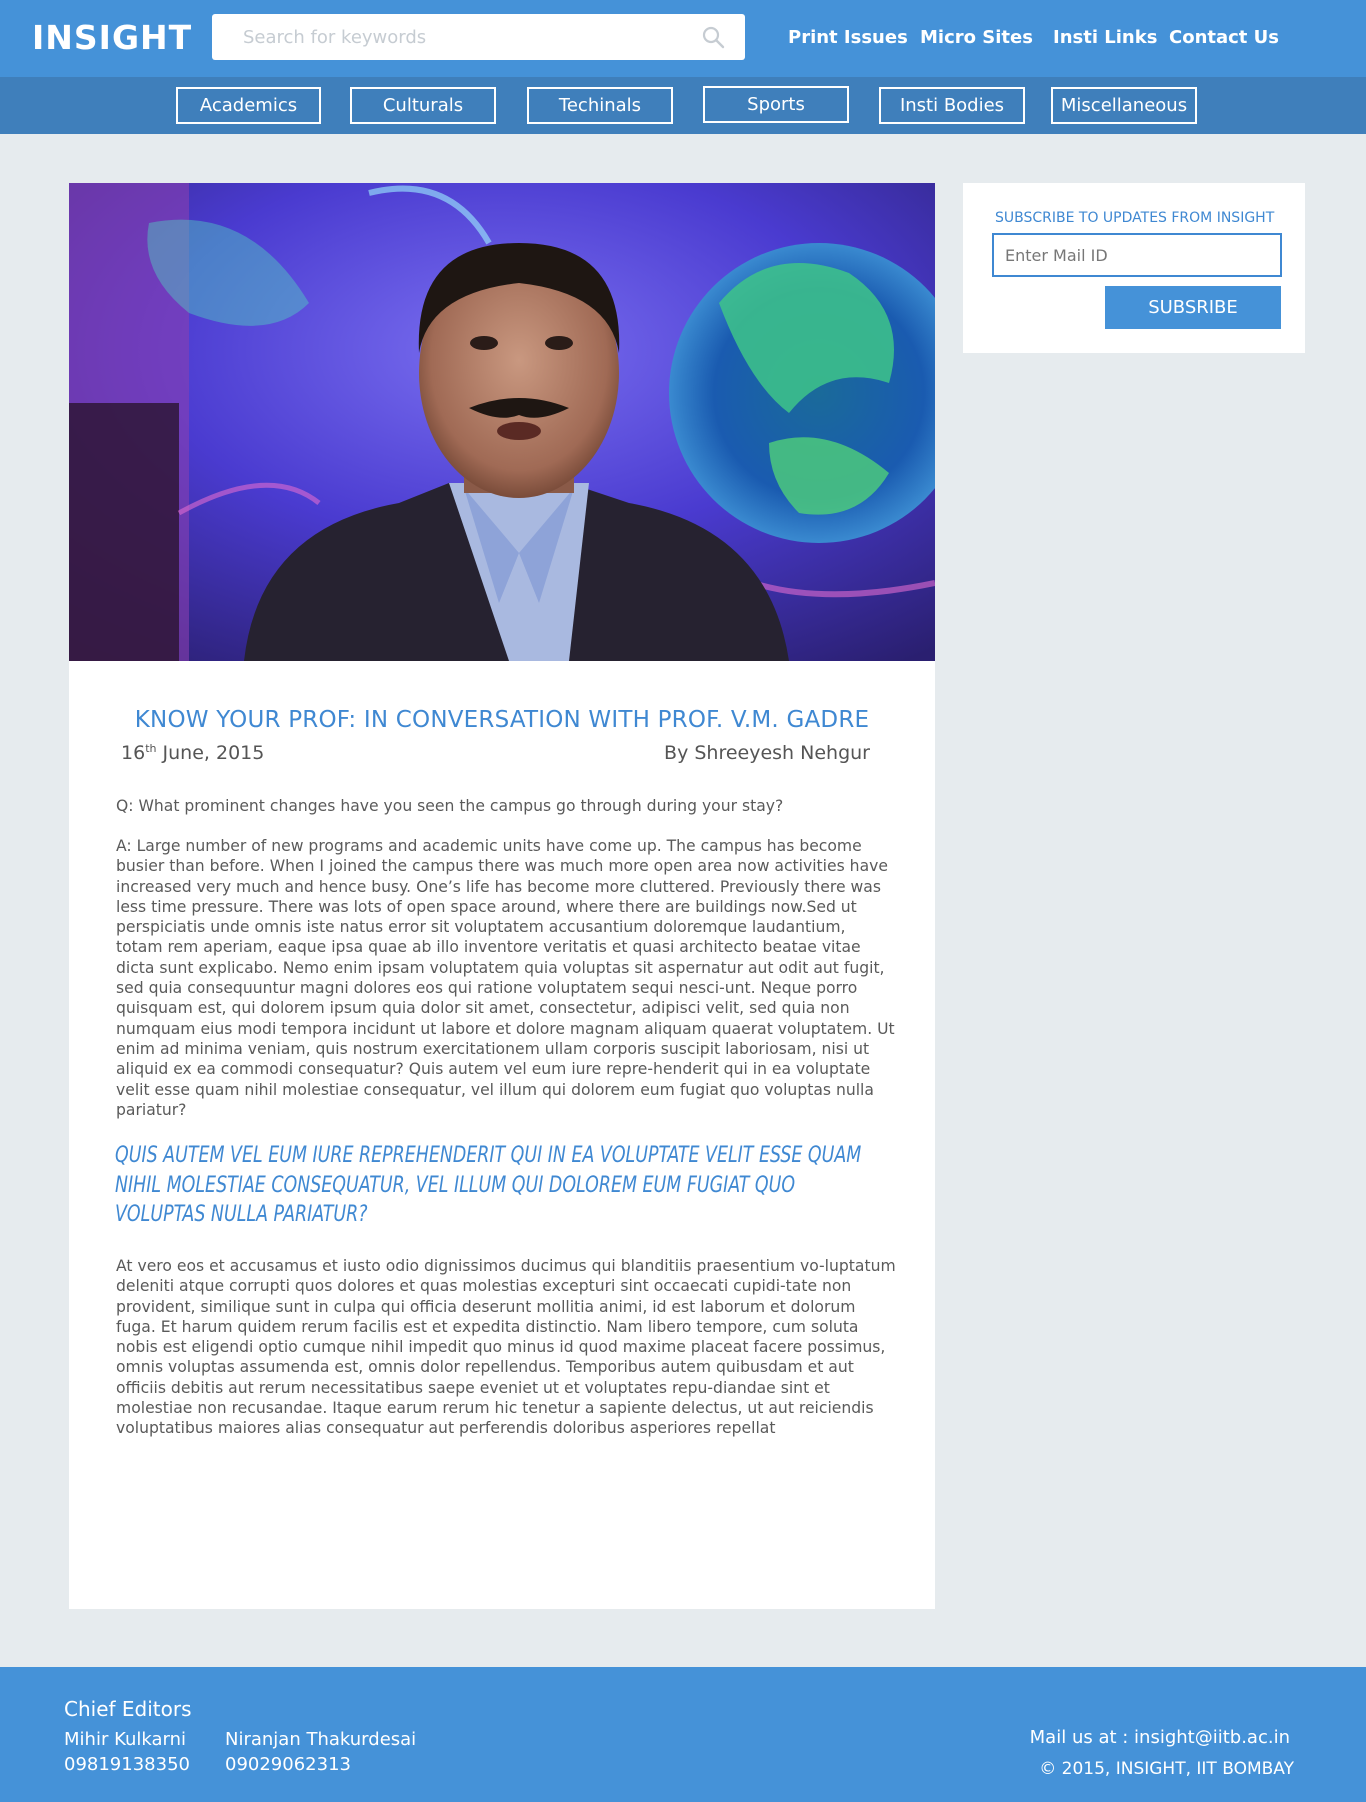 The height and width of the screenshot is (1802, 1366). I want to click on editor-name: Mihir Kulkarni, so click(125, 1739).